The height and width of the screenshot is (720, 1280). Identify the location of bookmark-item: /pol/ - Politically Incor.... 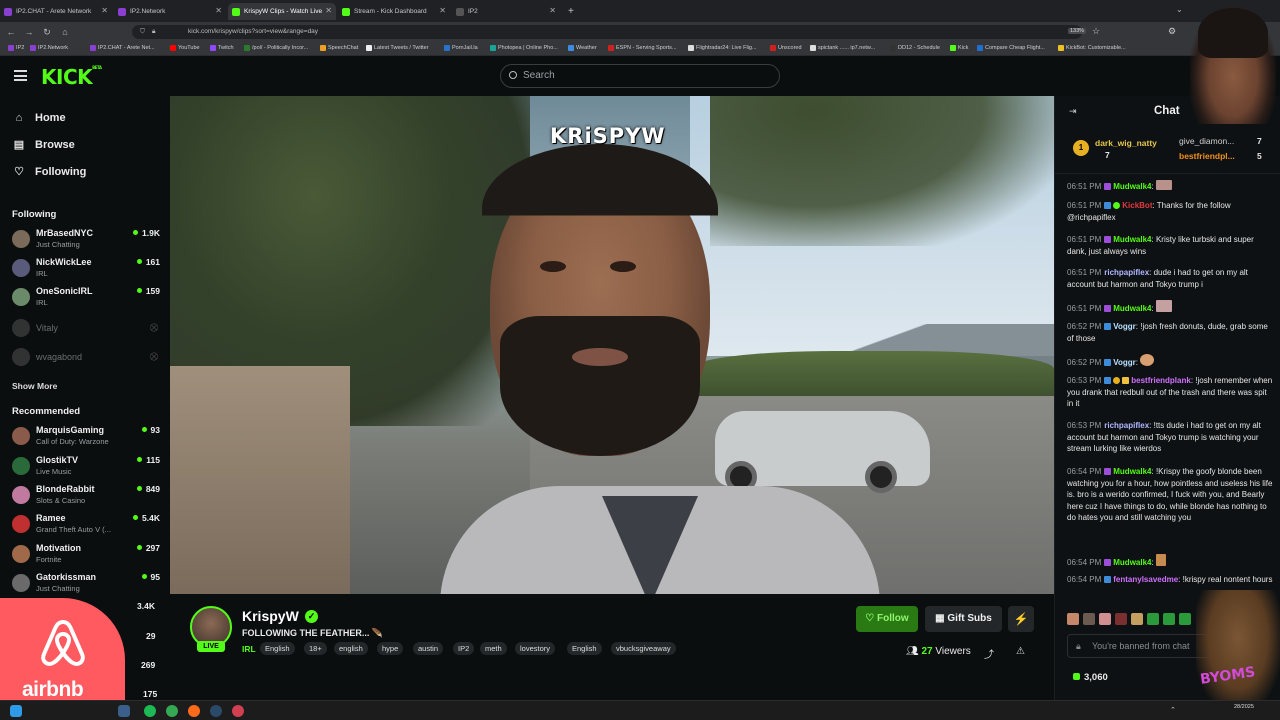
(276, 48).